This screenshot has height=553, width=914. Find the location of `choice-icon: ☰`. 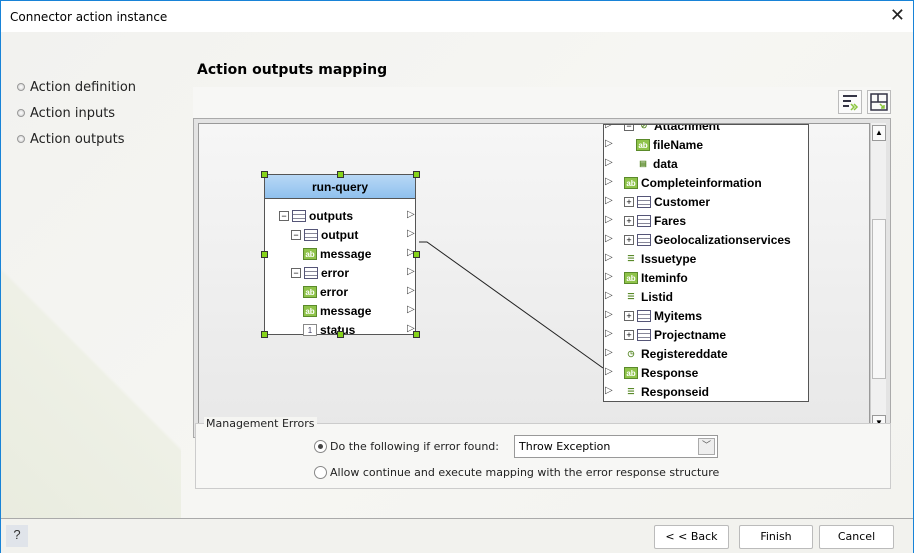

choice-icon: ☰ is located at coordinates (631, 296).